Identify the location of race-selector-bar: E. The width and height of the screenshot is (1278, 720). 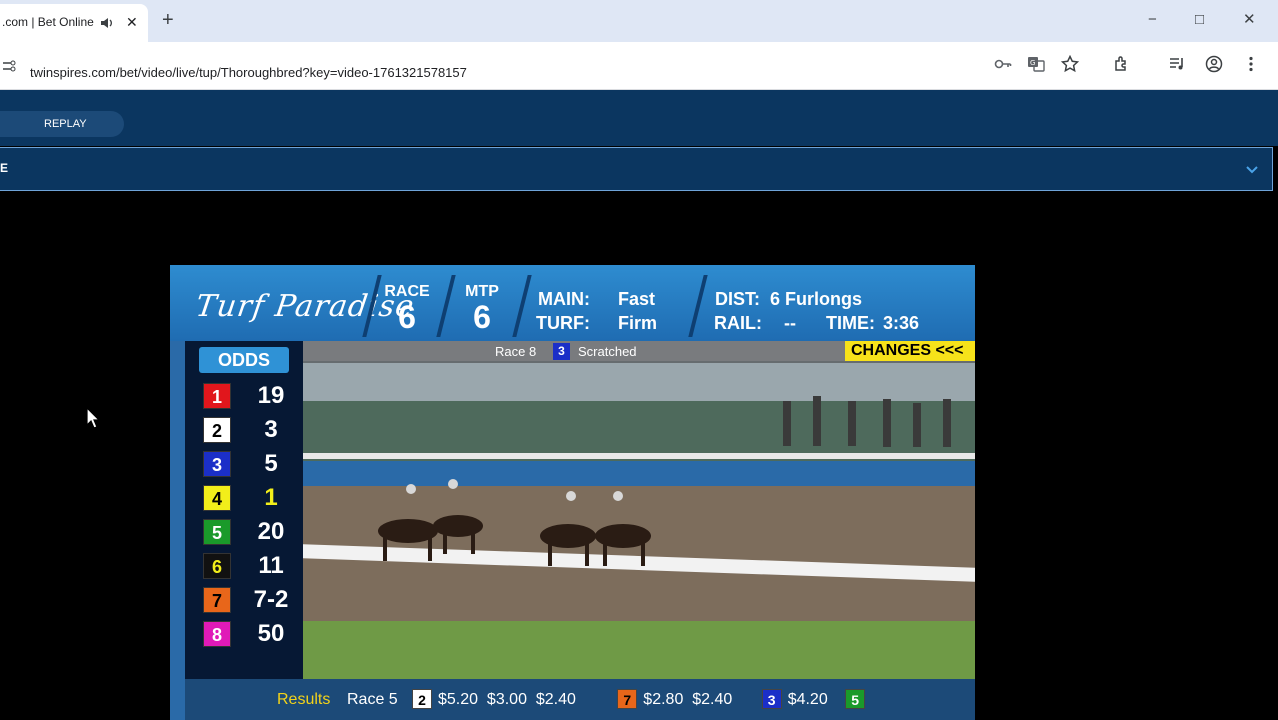
(636, 169).